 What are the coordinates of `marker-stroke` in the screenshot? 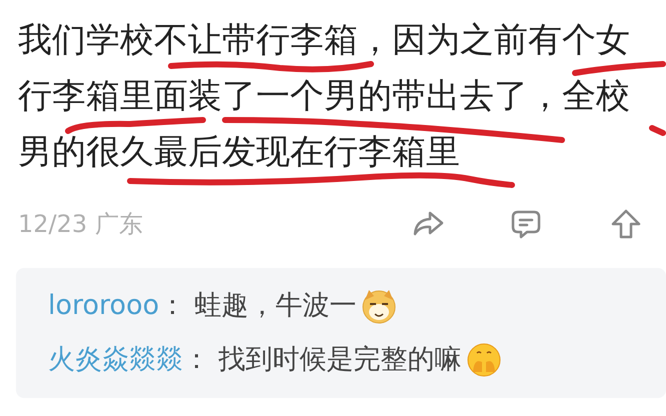 It's located at (657, 130).